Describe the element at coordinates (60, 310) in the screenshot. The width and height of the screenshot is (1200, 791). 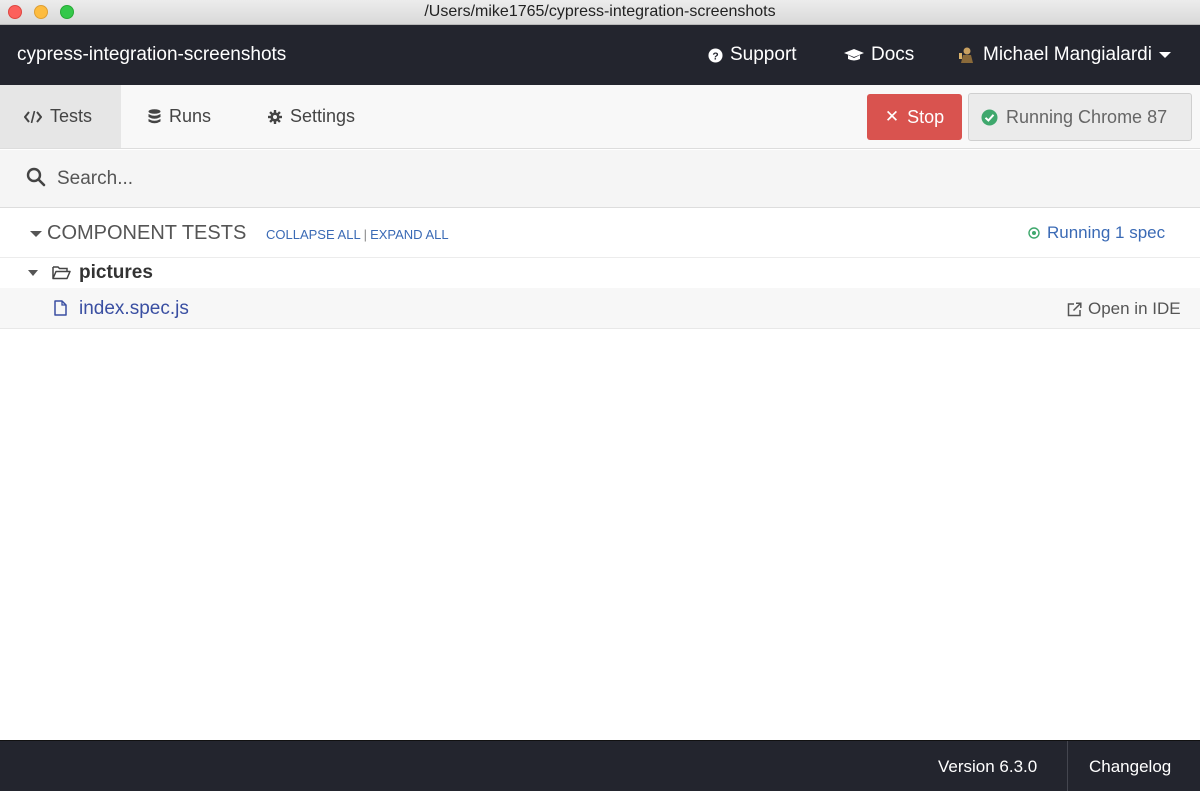
I see `file-icon` at that location.